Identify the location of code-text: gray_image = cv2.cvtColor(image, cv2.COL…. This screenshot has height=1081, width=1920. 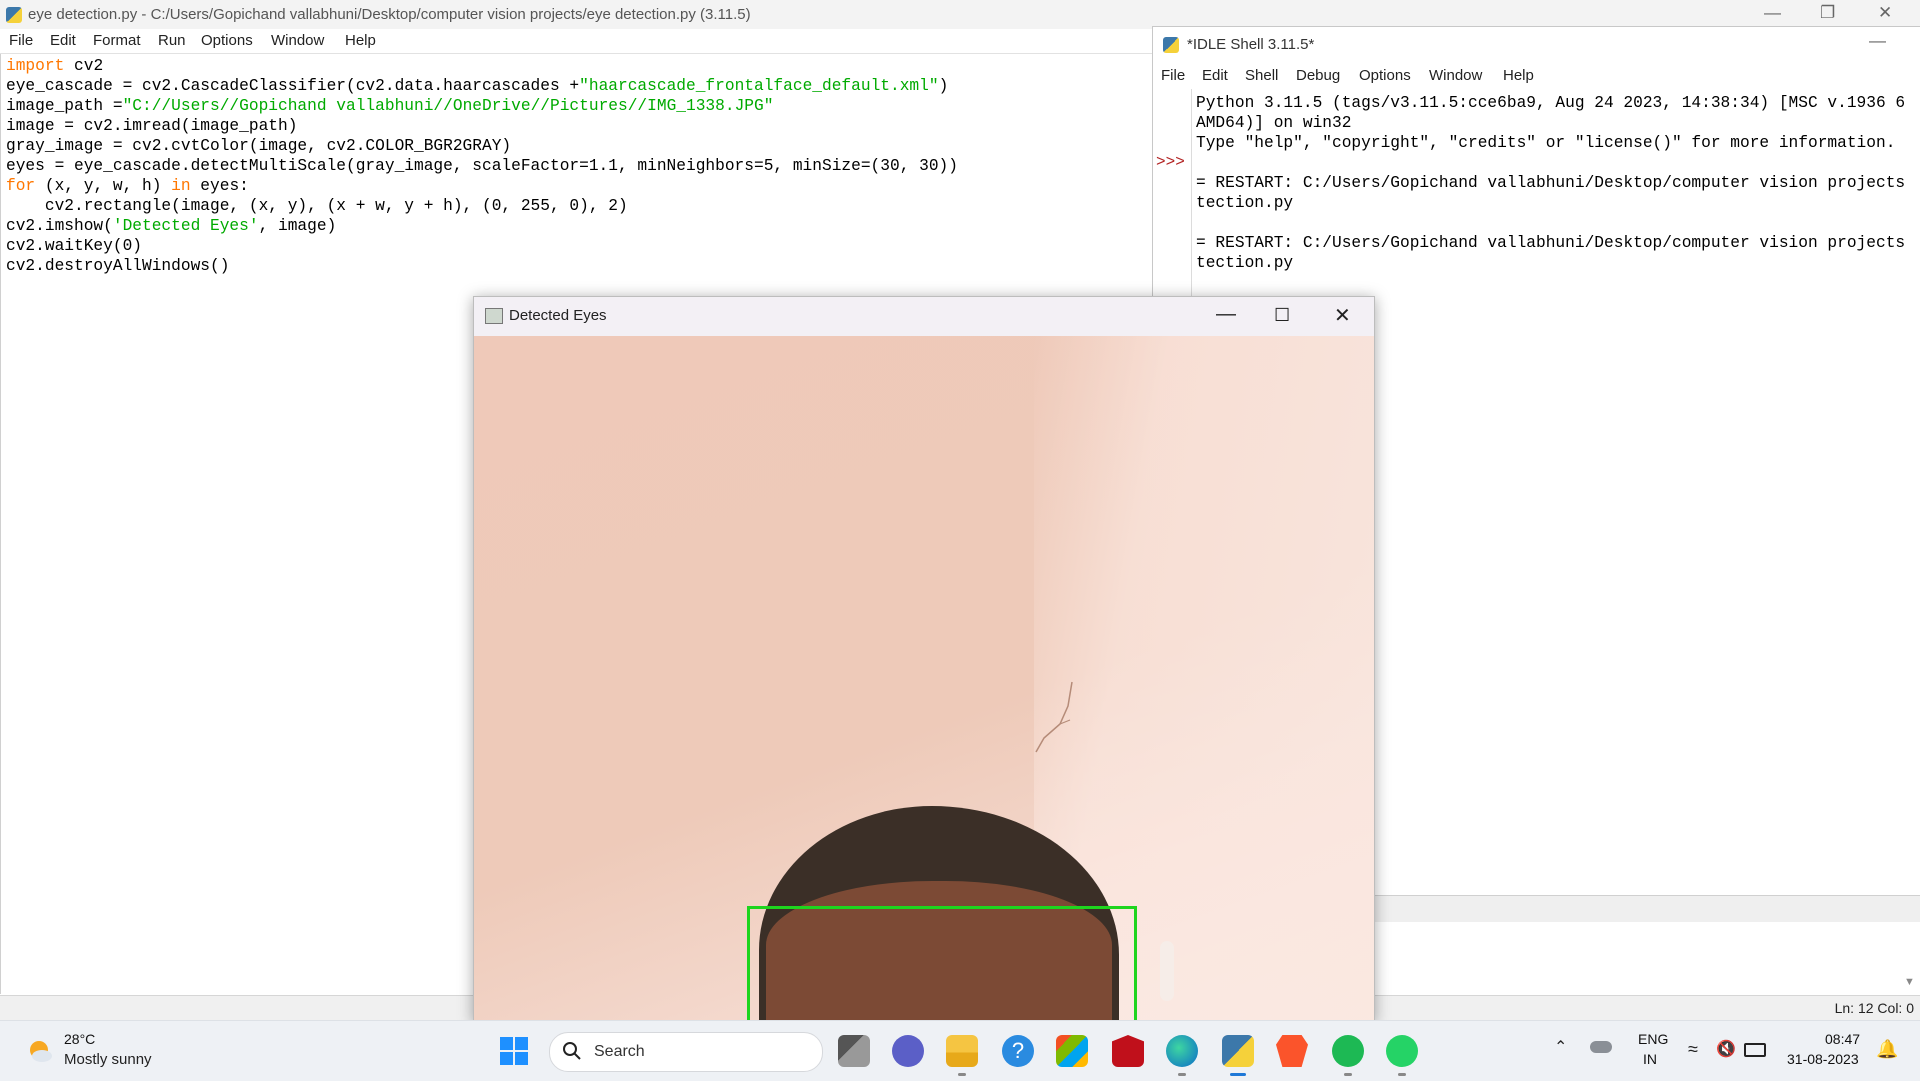
(259, 146).